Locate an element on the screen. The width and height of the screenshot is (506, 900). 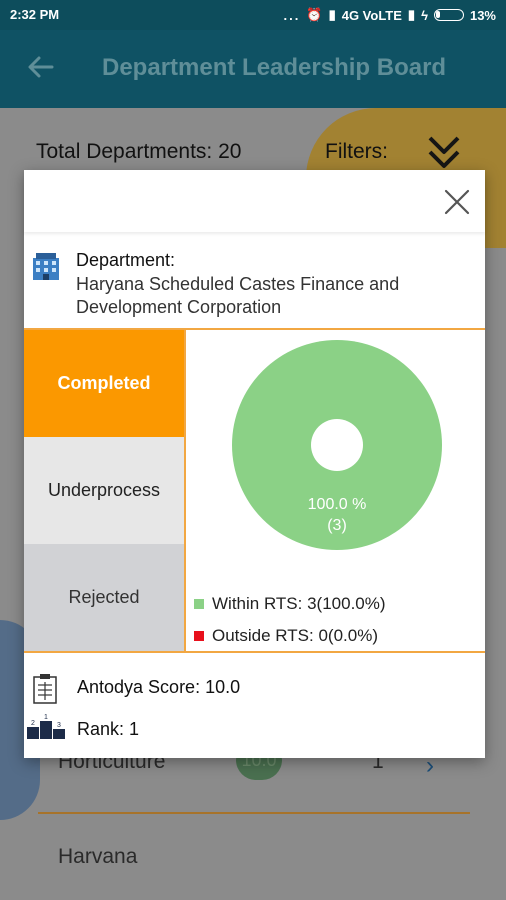
filters-label: Filters: is located at coordinates (356, 151).